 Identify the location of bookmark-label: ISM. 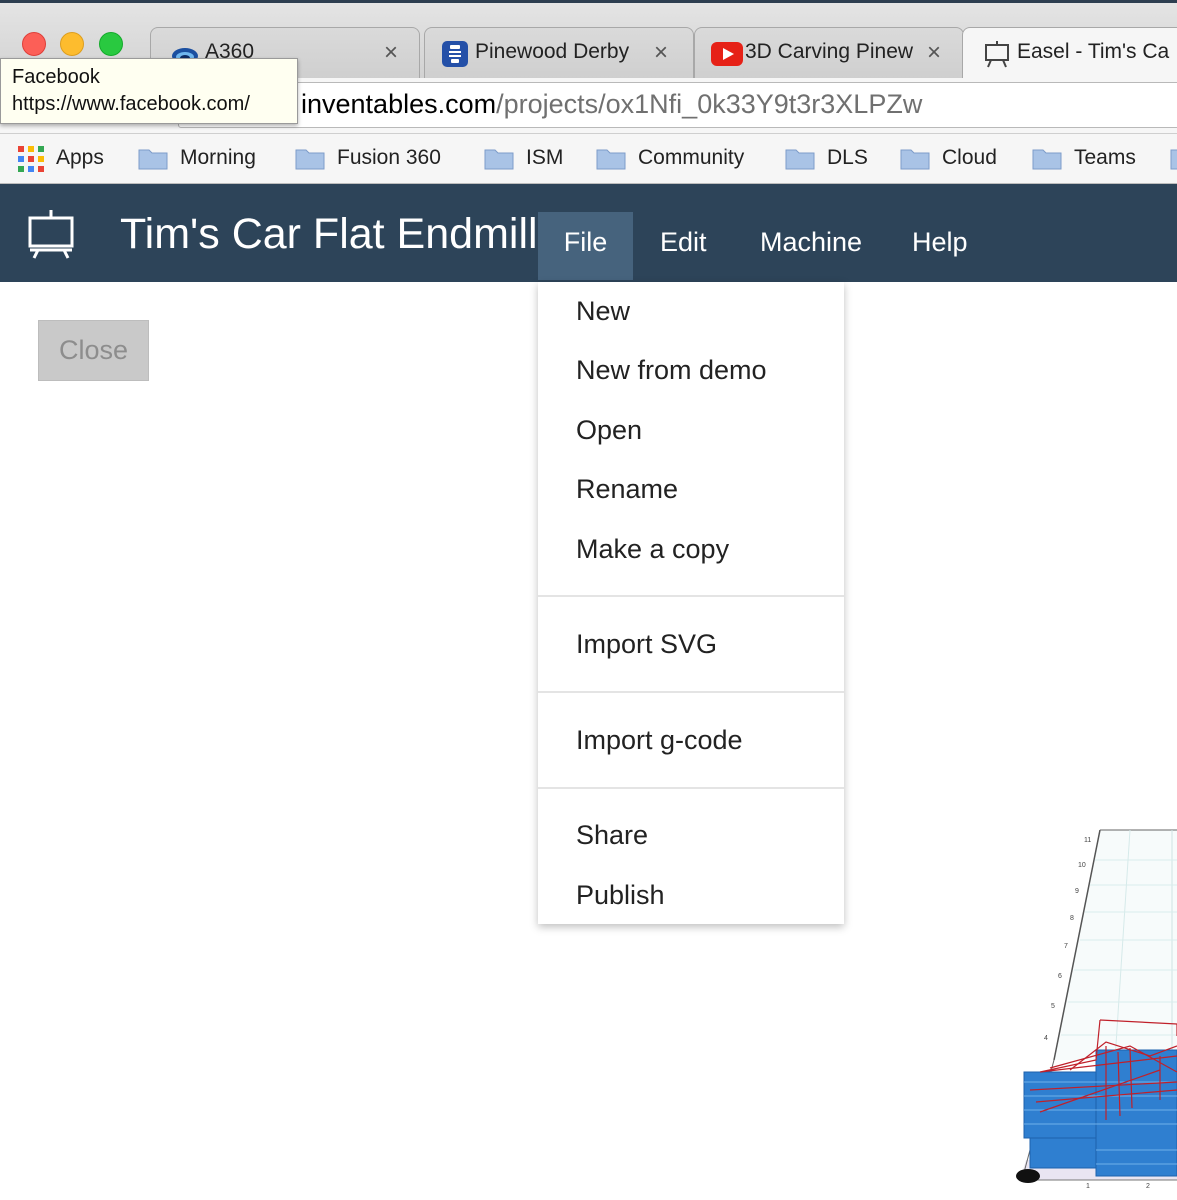
(545, 157).